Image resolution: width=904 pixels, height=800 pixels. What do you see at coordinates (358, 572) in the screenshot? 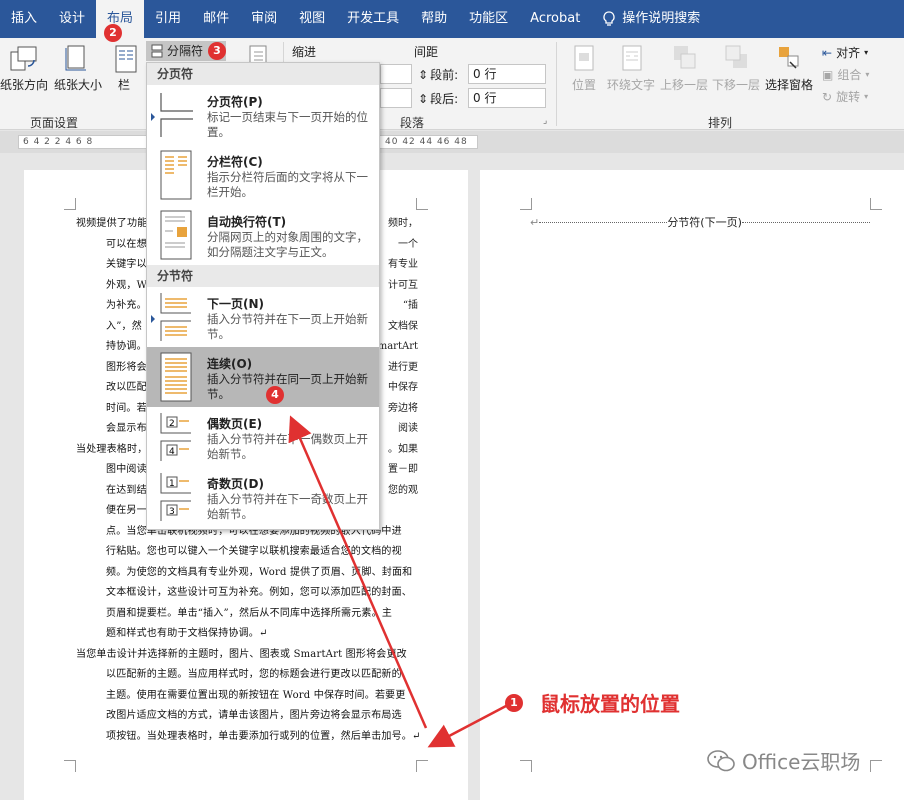
I see `annotation-arrow-to-continuous` at bounding box center [358, 572].